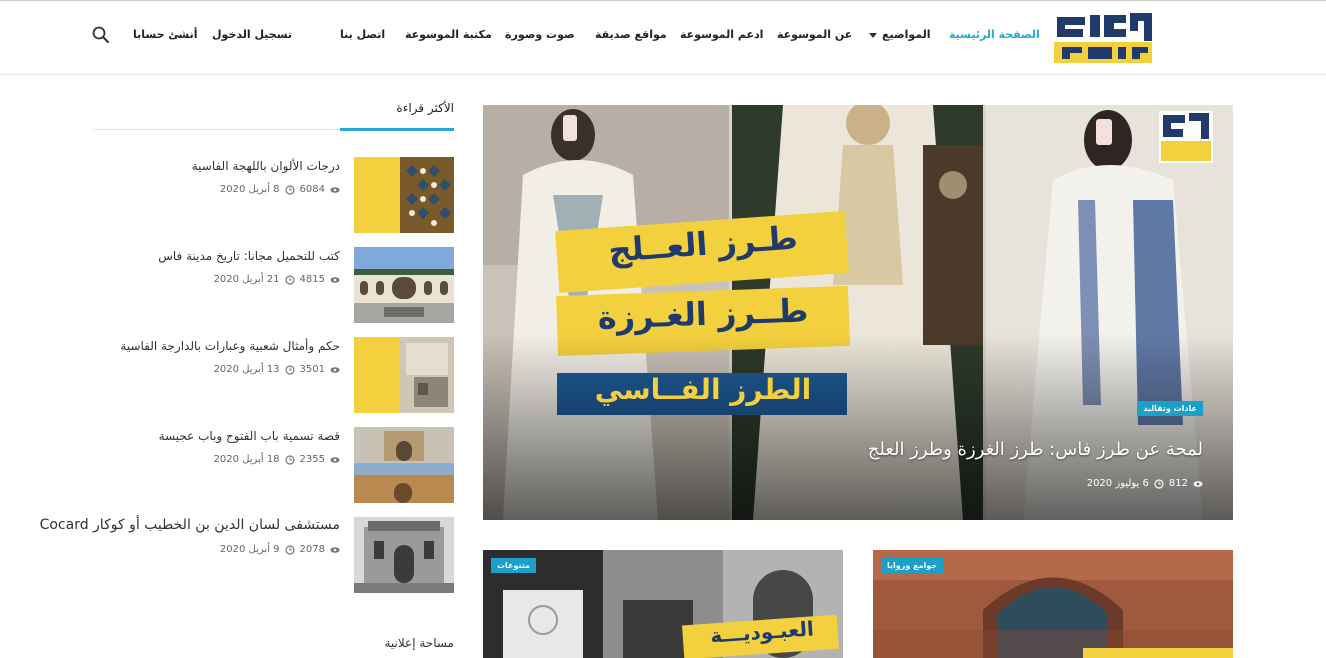 The width and height of the screenshot is (1326, 658). Describe the element at coordinates (419, 643) in the screenshot. I see `ad-space-title: مساحة إعلانية` at that location.